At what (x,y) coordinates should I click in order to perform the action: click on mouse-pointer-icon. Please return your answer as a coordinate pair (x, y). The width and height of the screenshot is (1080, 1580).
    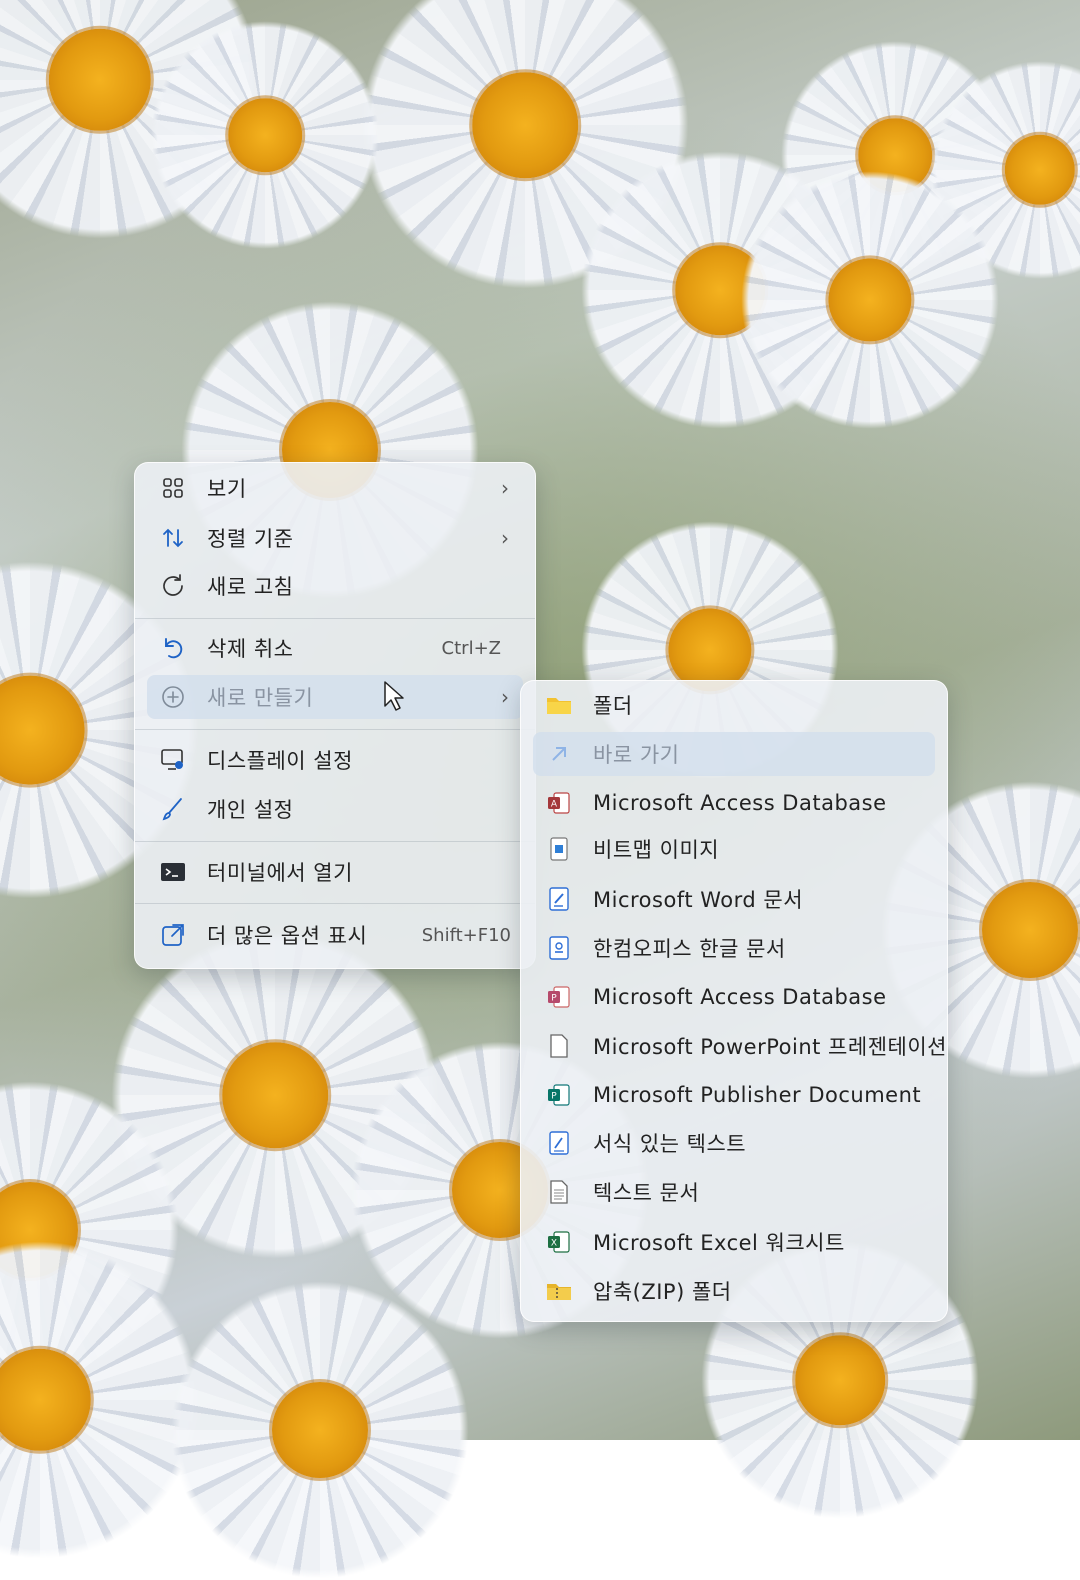
    Looking at the image, I should click on (394, 696).